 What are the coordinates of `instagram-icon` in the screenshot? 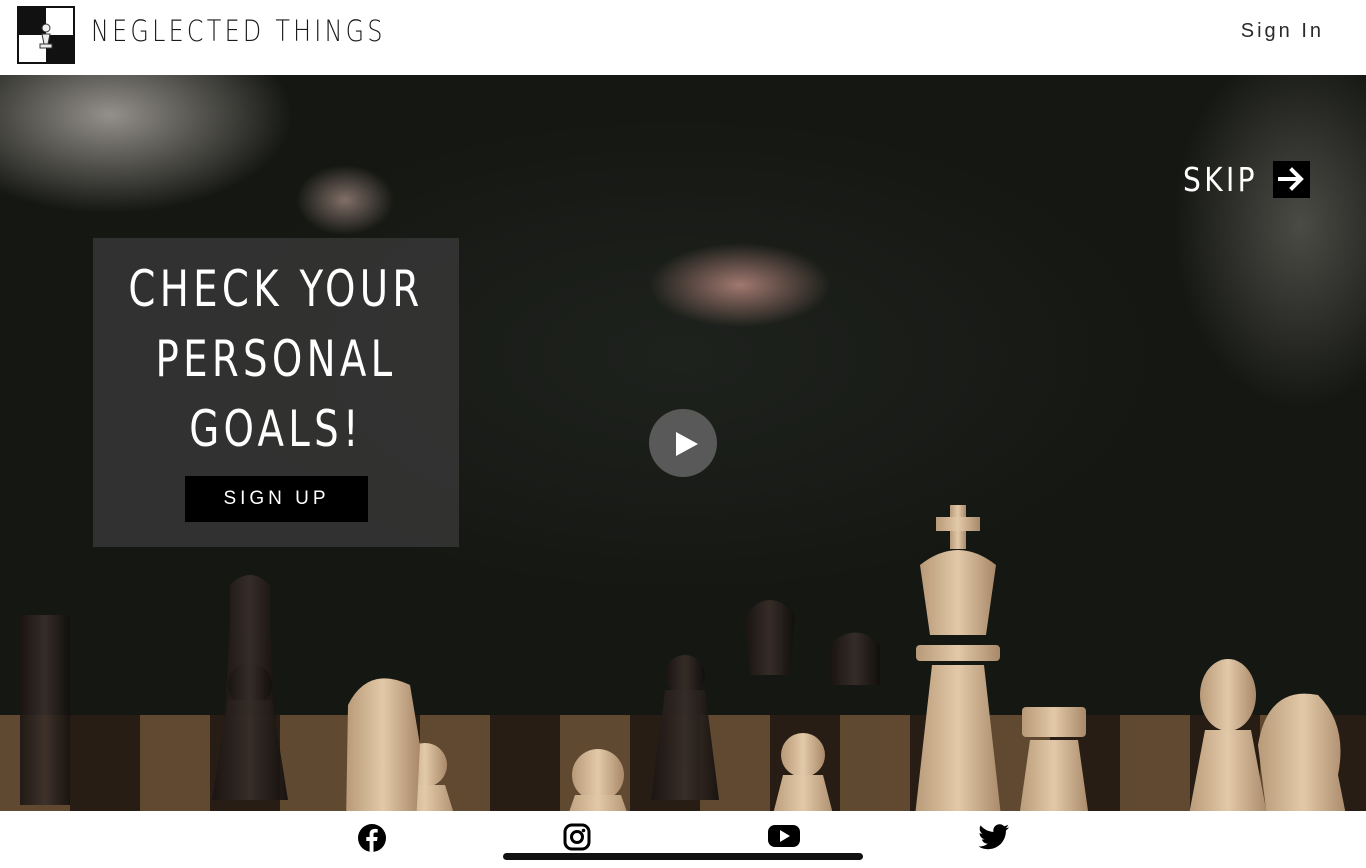 It's located at (577, 839).